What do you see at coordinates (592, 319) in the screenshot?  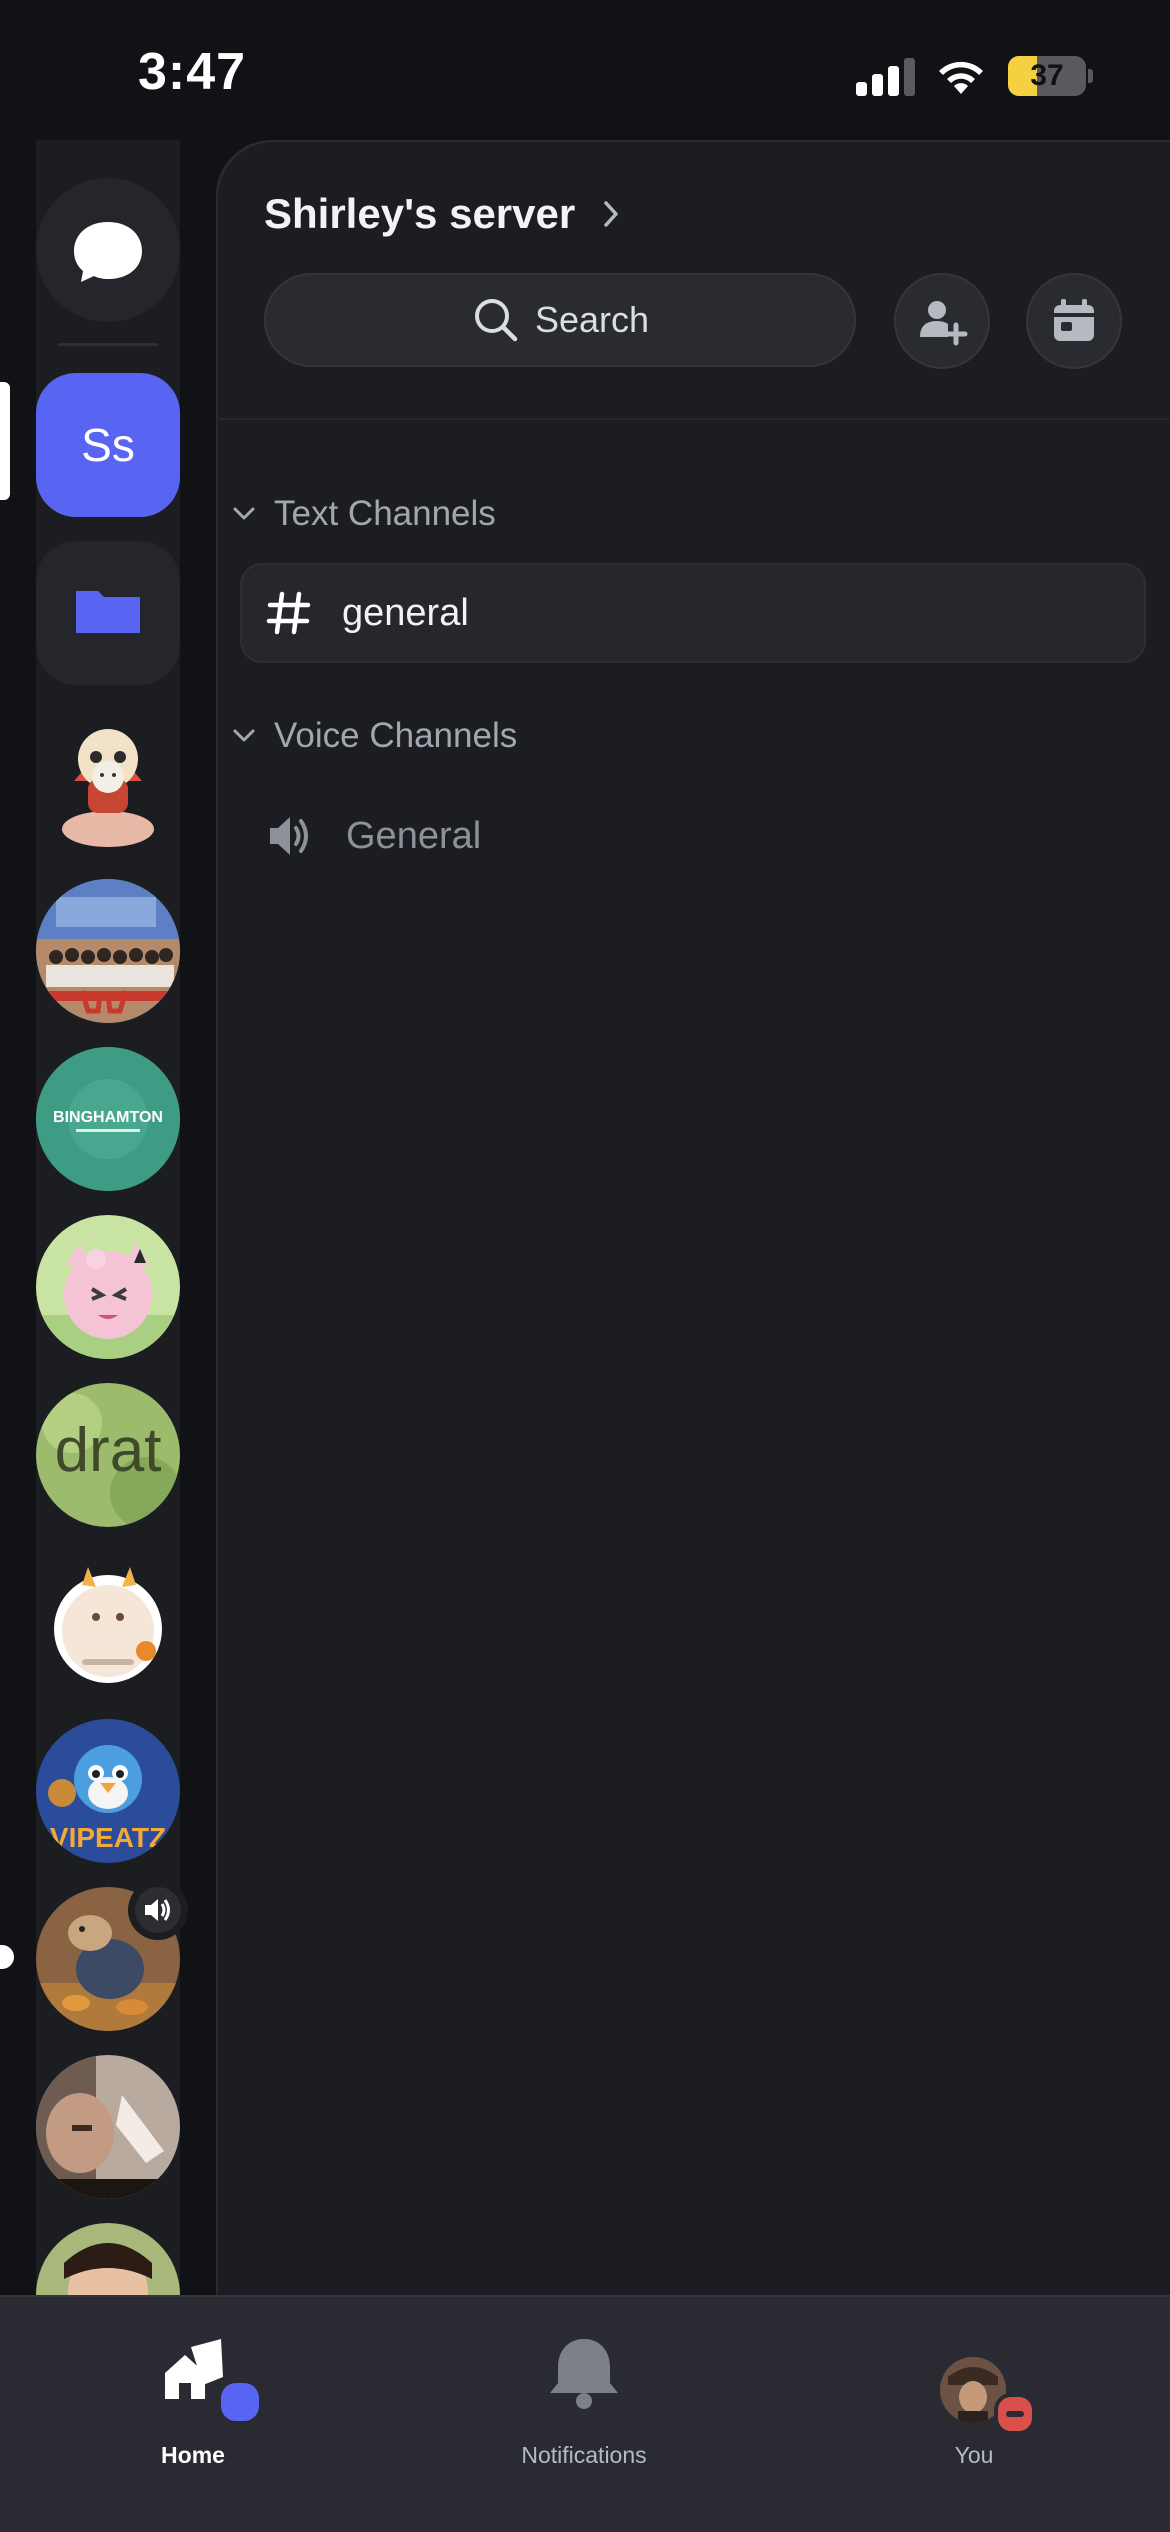 I see `search-label: Search` at bounding box center [592, 319].